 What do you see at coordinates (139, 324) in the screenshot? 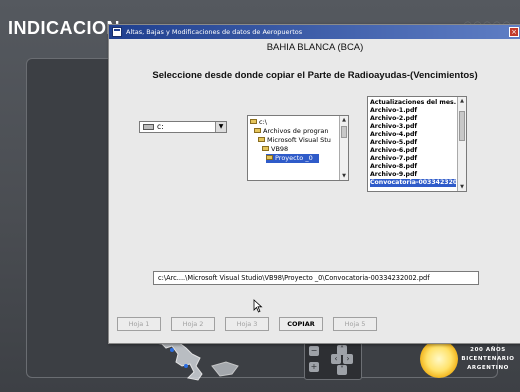
I see `hoja-1-button: Hoja 1` at bounding box center [139, 324].